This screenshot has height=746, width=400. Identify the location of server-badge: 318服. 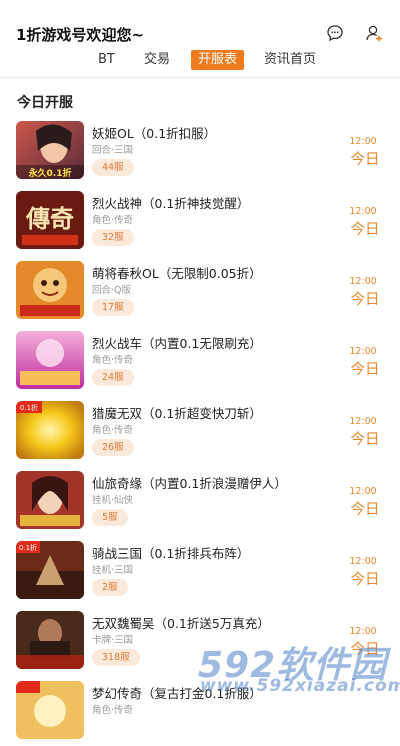
(116, 657).